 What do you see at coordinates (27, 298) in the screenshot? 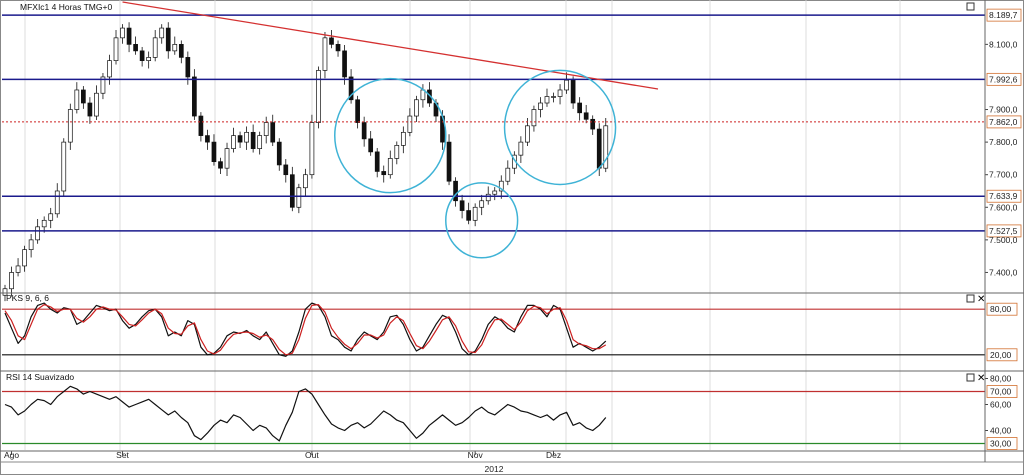
I see `stochastic-panel-title: PKS 9, 6, 6` at bounding box center [27, 298].